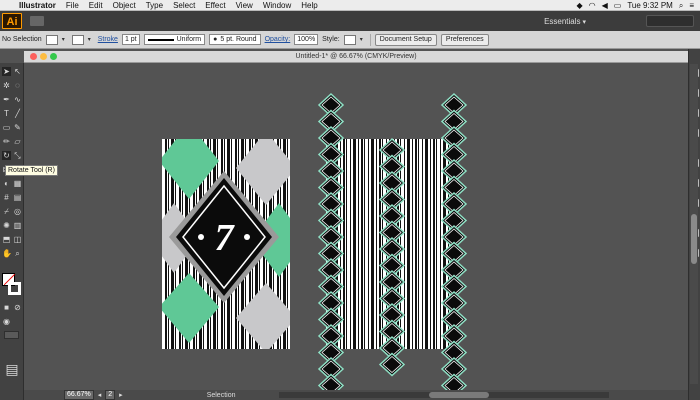 This screenshot has height=400, width=700. Describe the element at coordinates (306, 39) in the screenshot. I see `opacity-field: 100%` at that location.